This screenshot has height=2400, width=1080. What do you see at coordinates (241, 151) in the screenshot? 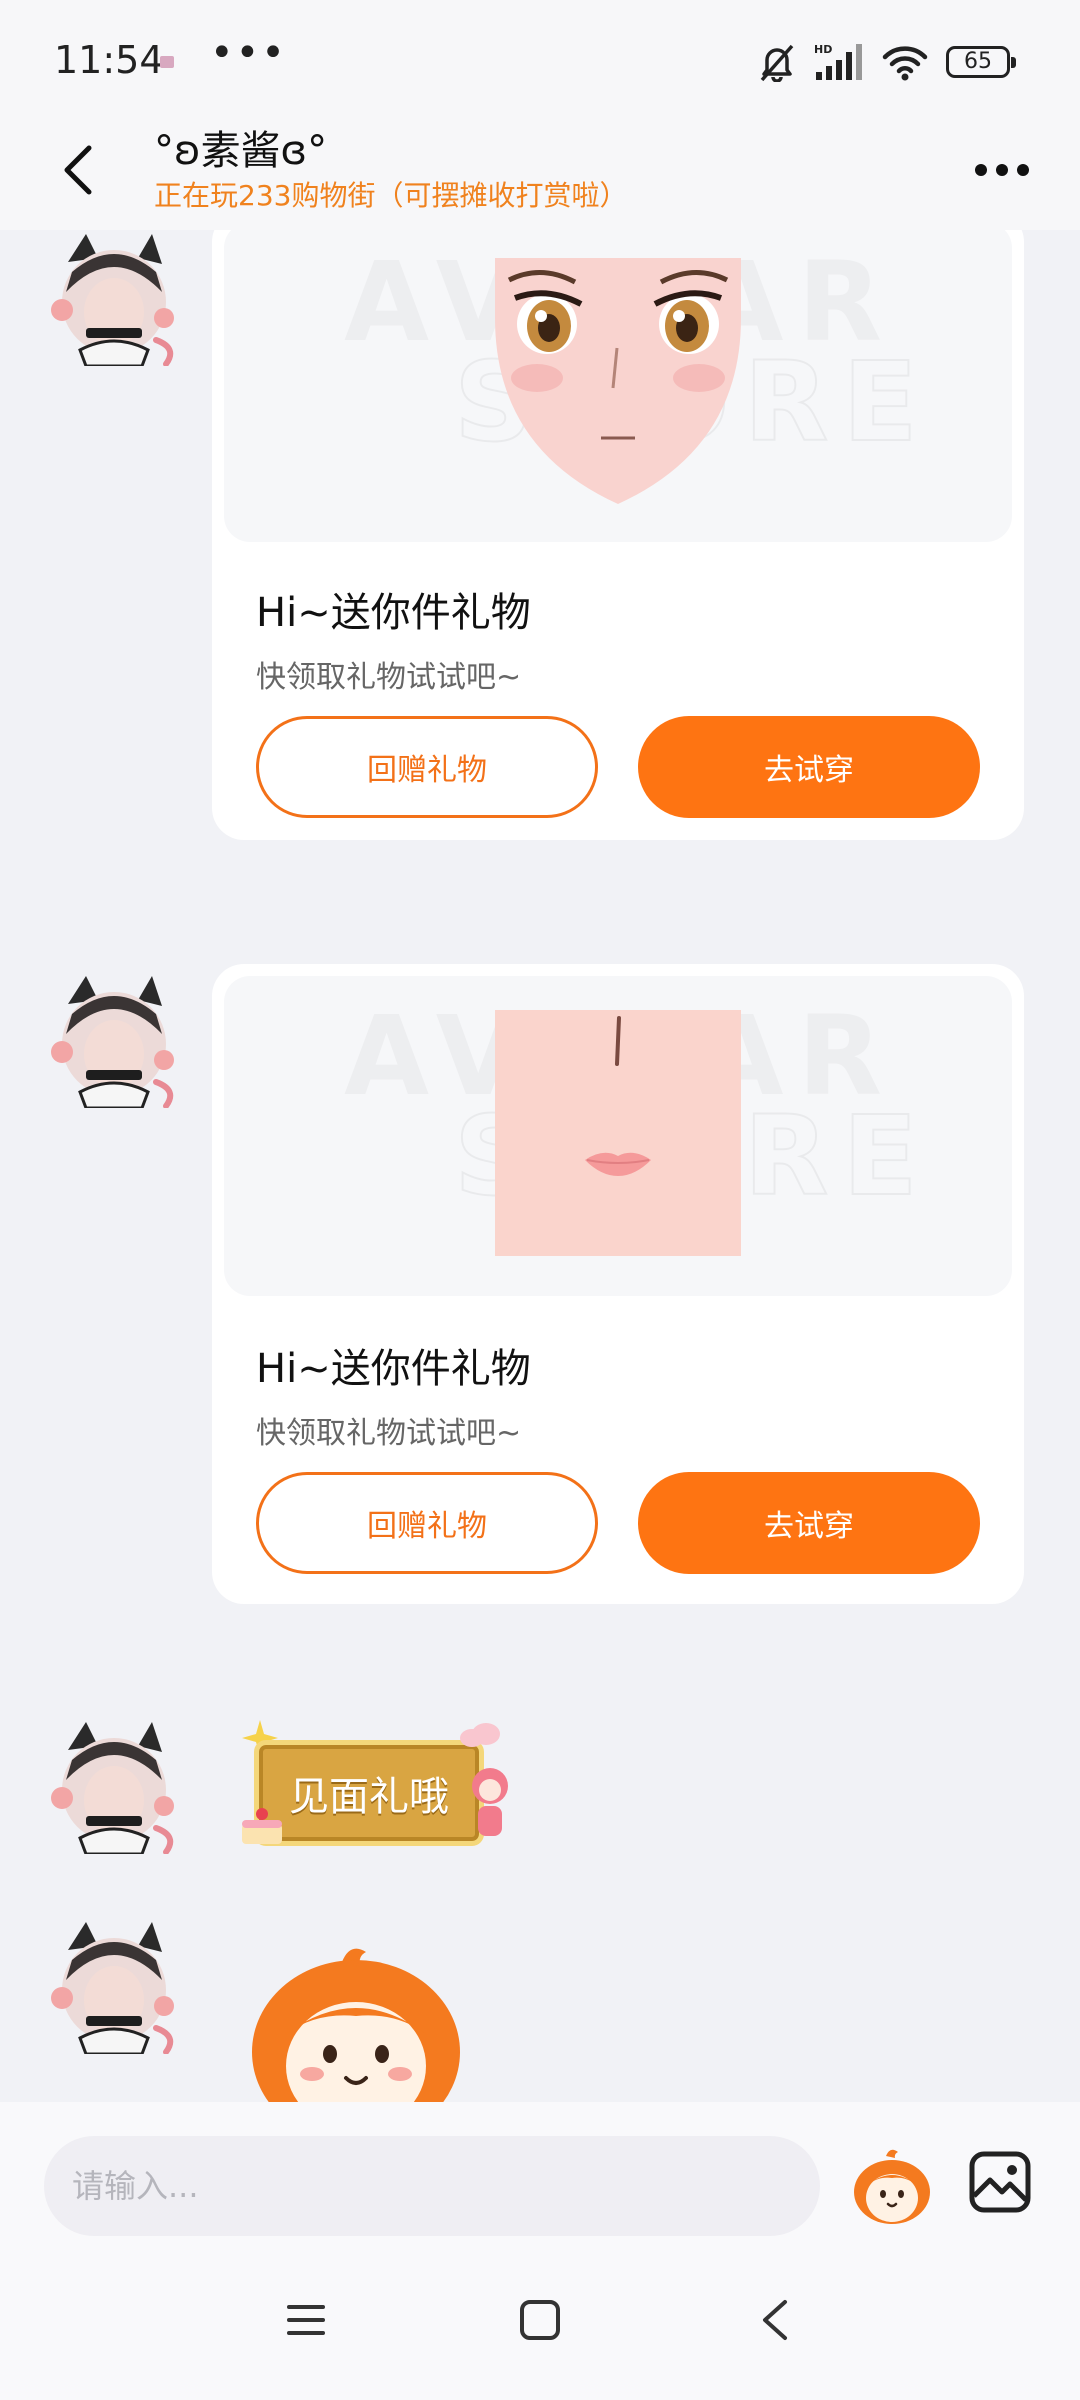
I see `chat-title: °ʚ素酱ɞ°` at bounding box center [241, 151].